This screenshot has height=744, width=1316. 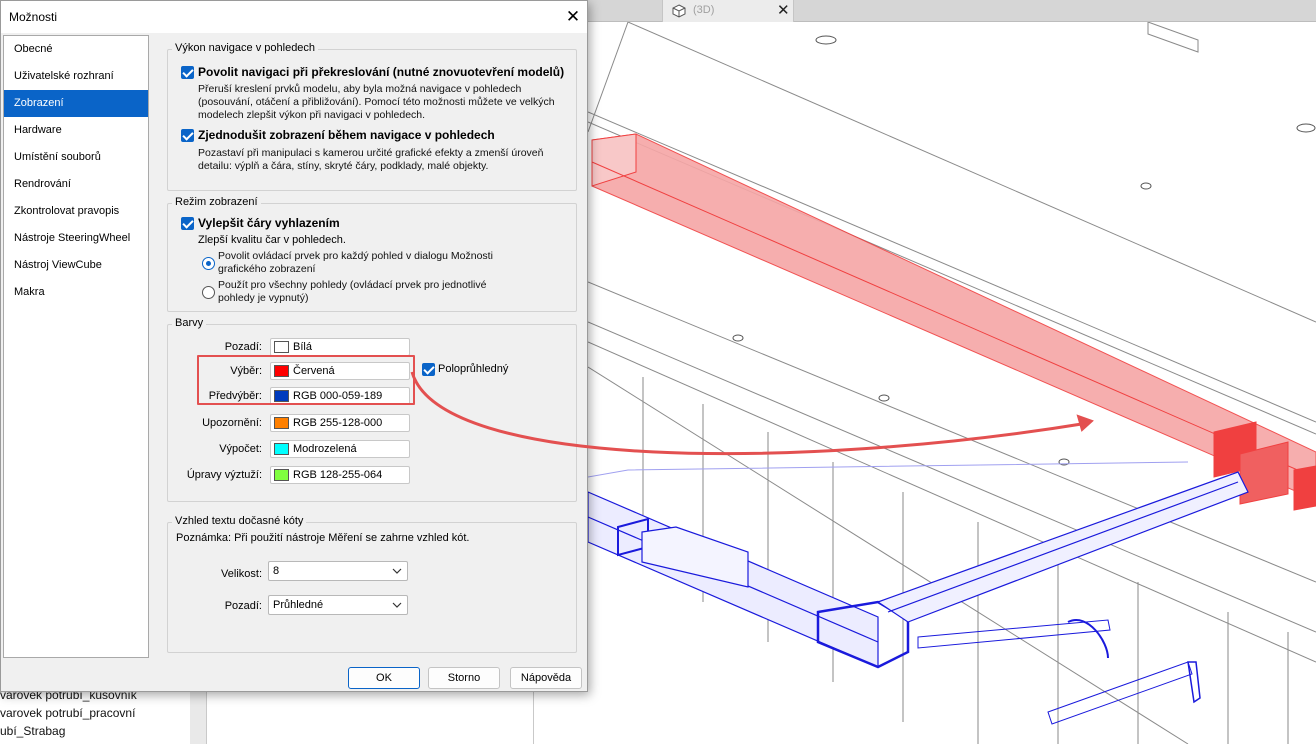 I want to click on browser-item: ubí_Strabag, so click(x=32, y=731).